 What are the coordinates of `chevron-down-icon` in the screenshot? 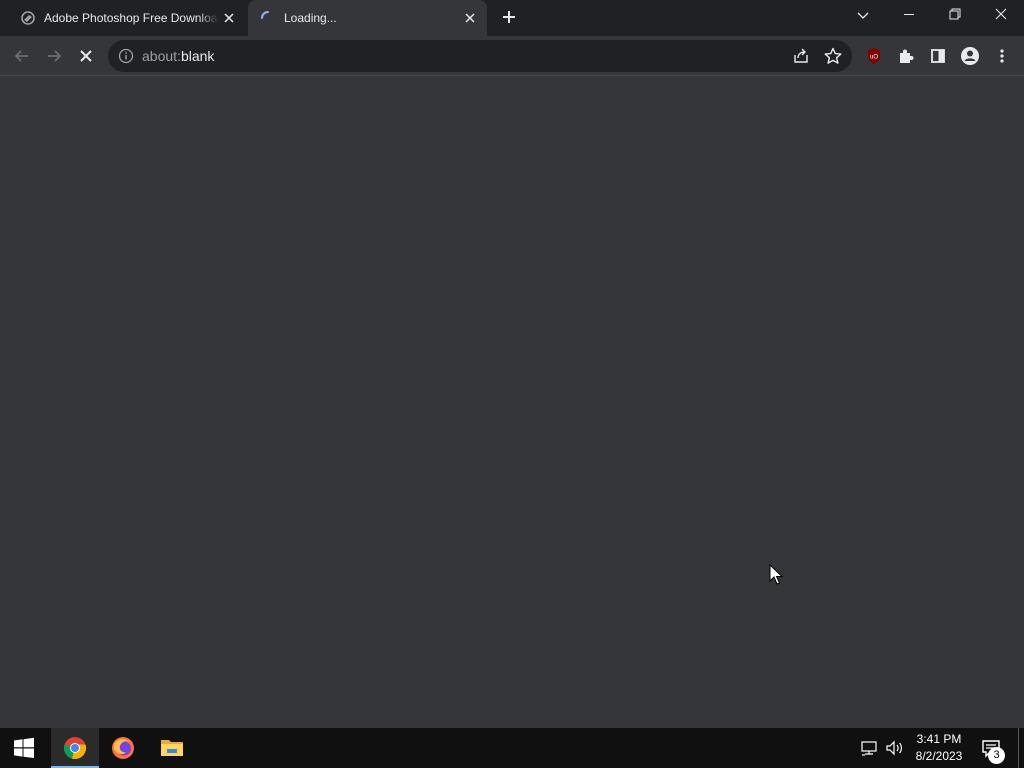 It's located at (863, 15).